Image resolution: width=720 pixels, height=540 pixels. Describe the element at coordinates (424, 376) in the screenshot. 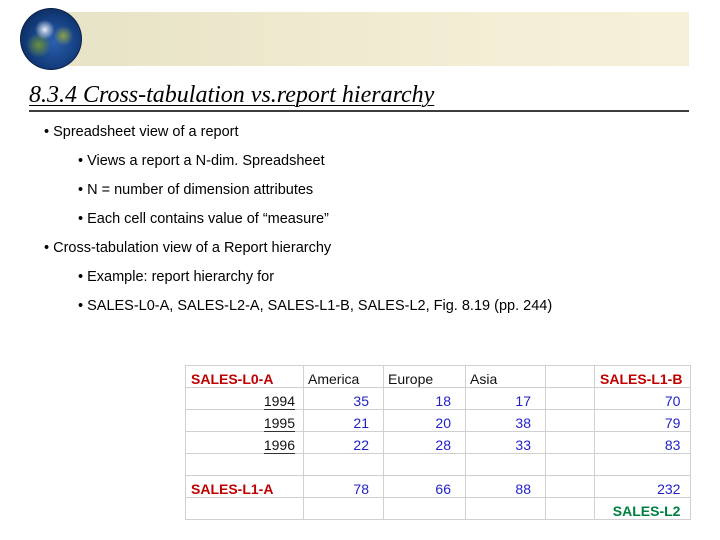

I see `column-header: Europe` at that location.